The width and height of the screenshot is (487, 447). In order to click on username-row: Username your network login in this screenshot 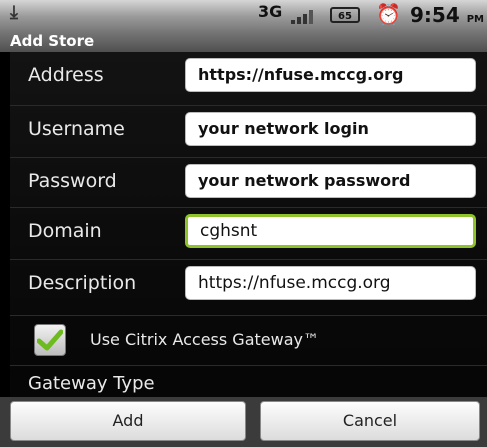, I will do `click(248, 130)`.